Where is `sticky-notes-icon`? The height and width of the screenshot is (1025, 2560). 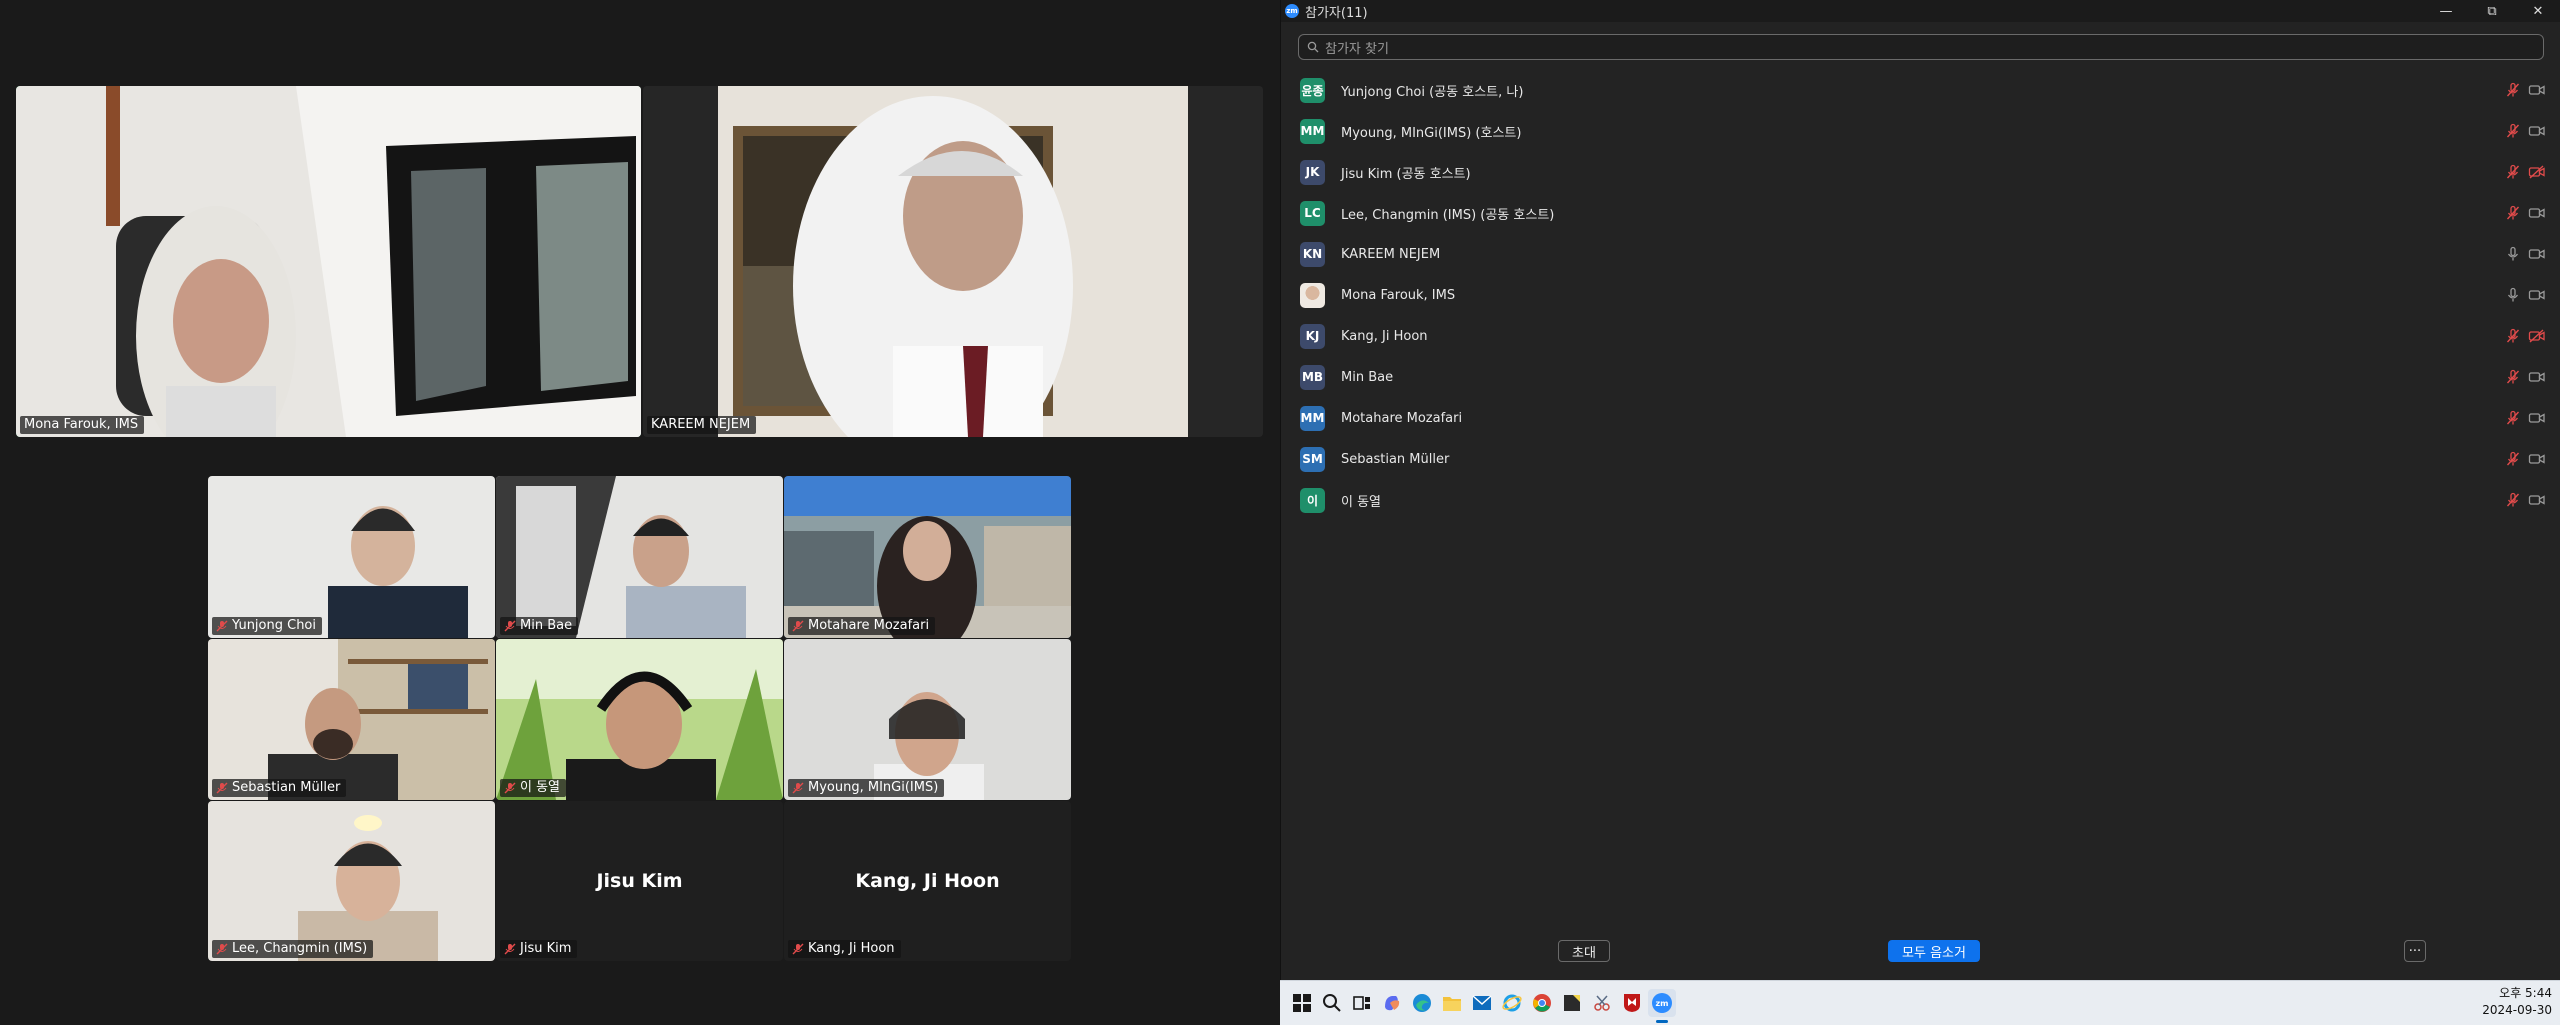
sticky-notes-icon is located at coordinates (1572, 1003).